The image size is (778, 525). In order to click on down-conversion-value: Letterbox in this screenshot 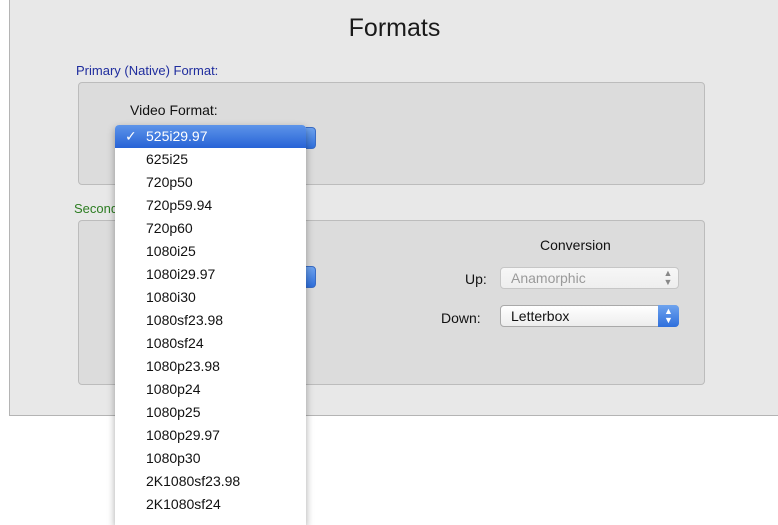, I will do `click(540, 316)`.